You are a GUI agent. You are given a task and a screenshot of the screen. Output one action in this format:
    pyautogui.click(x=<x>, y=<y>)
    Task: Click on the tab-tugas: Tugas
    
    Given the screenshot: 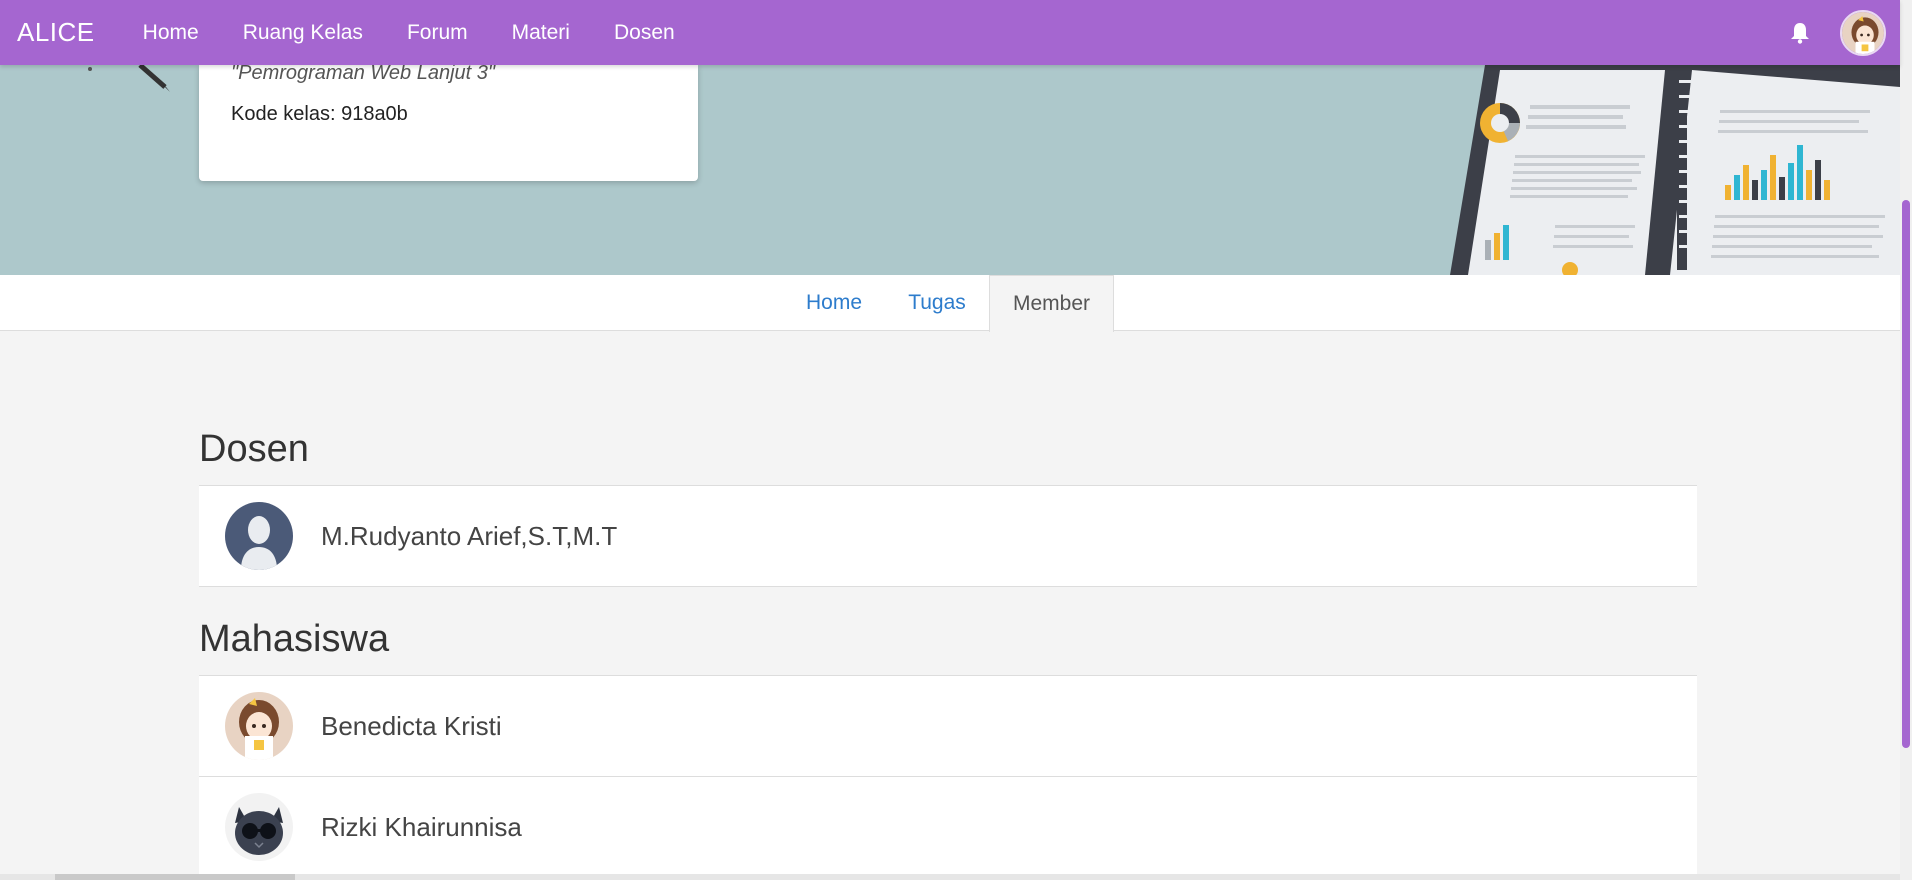 What is the action you would take?
    pyautogui.click(x=937, y=303)
    